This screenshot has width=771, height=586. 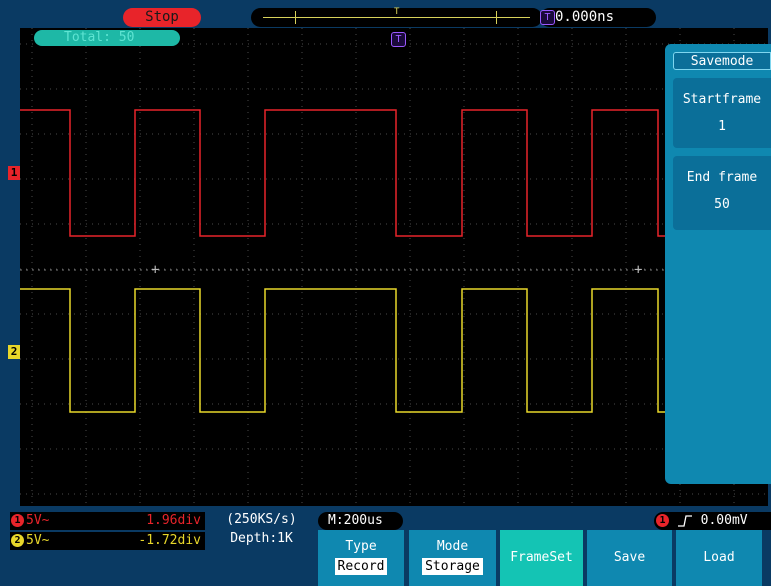 What do you see at coordinates (107, 541) in the screenshot?
I see `ch2-status: 2 5V~ -1.72div` at bounding box center [107, 541].